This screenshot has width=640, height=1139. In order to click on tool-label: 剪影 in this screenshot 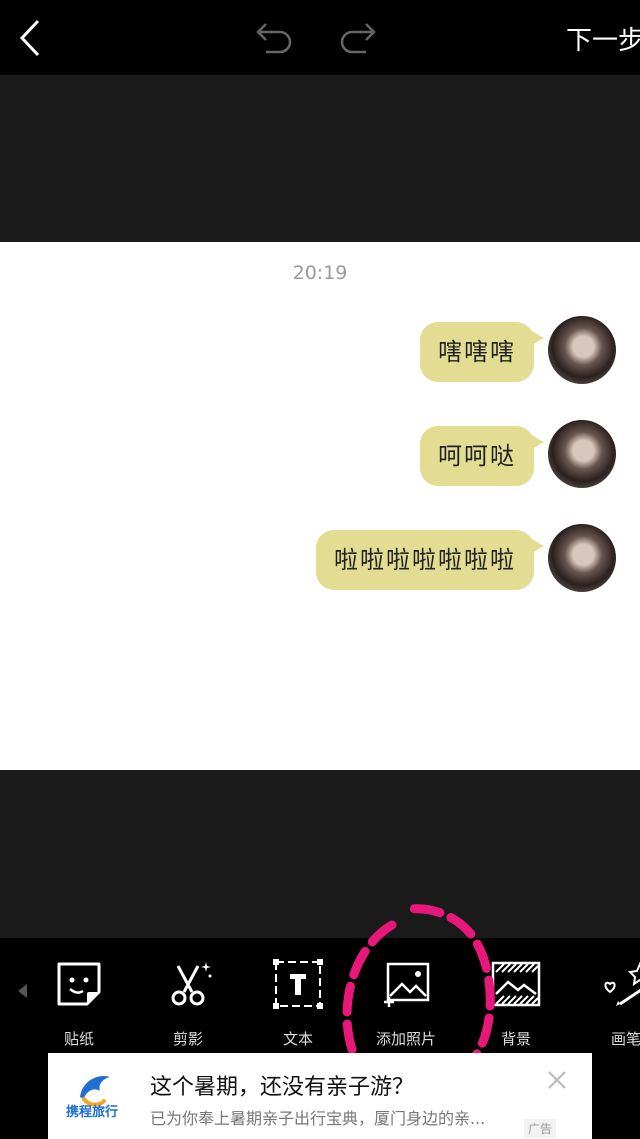, I will do `click(187, 1039)`.